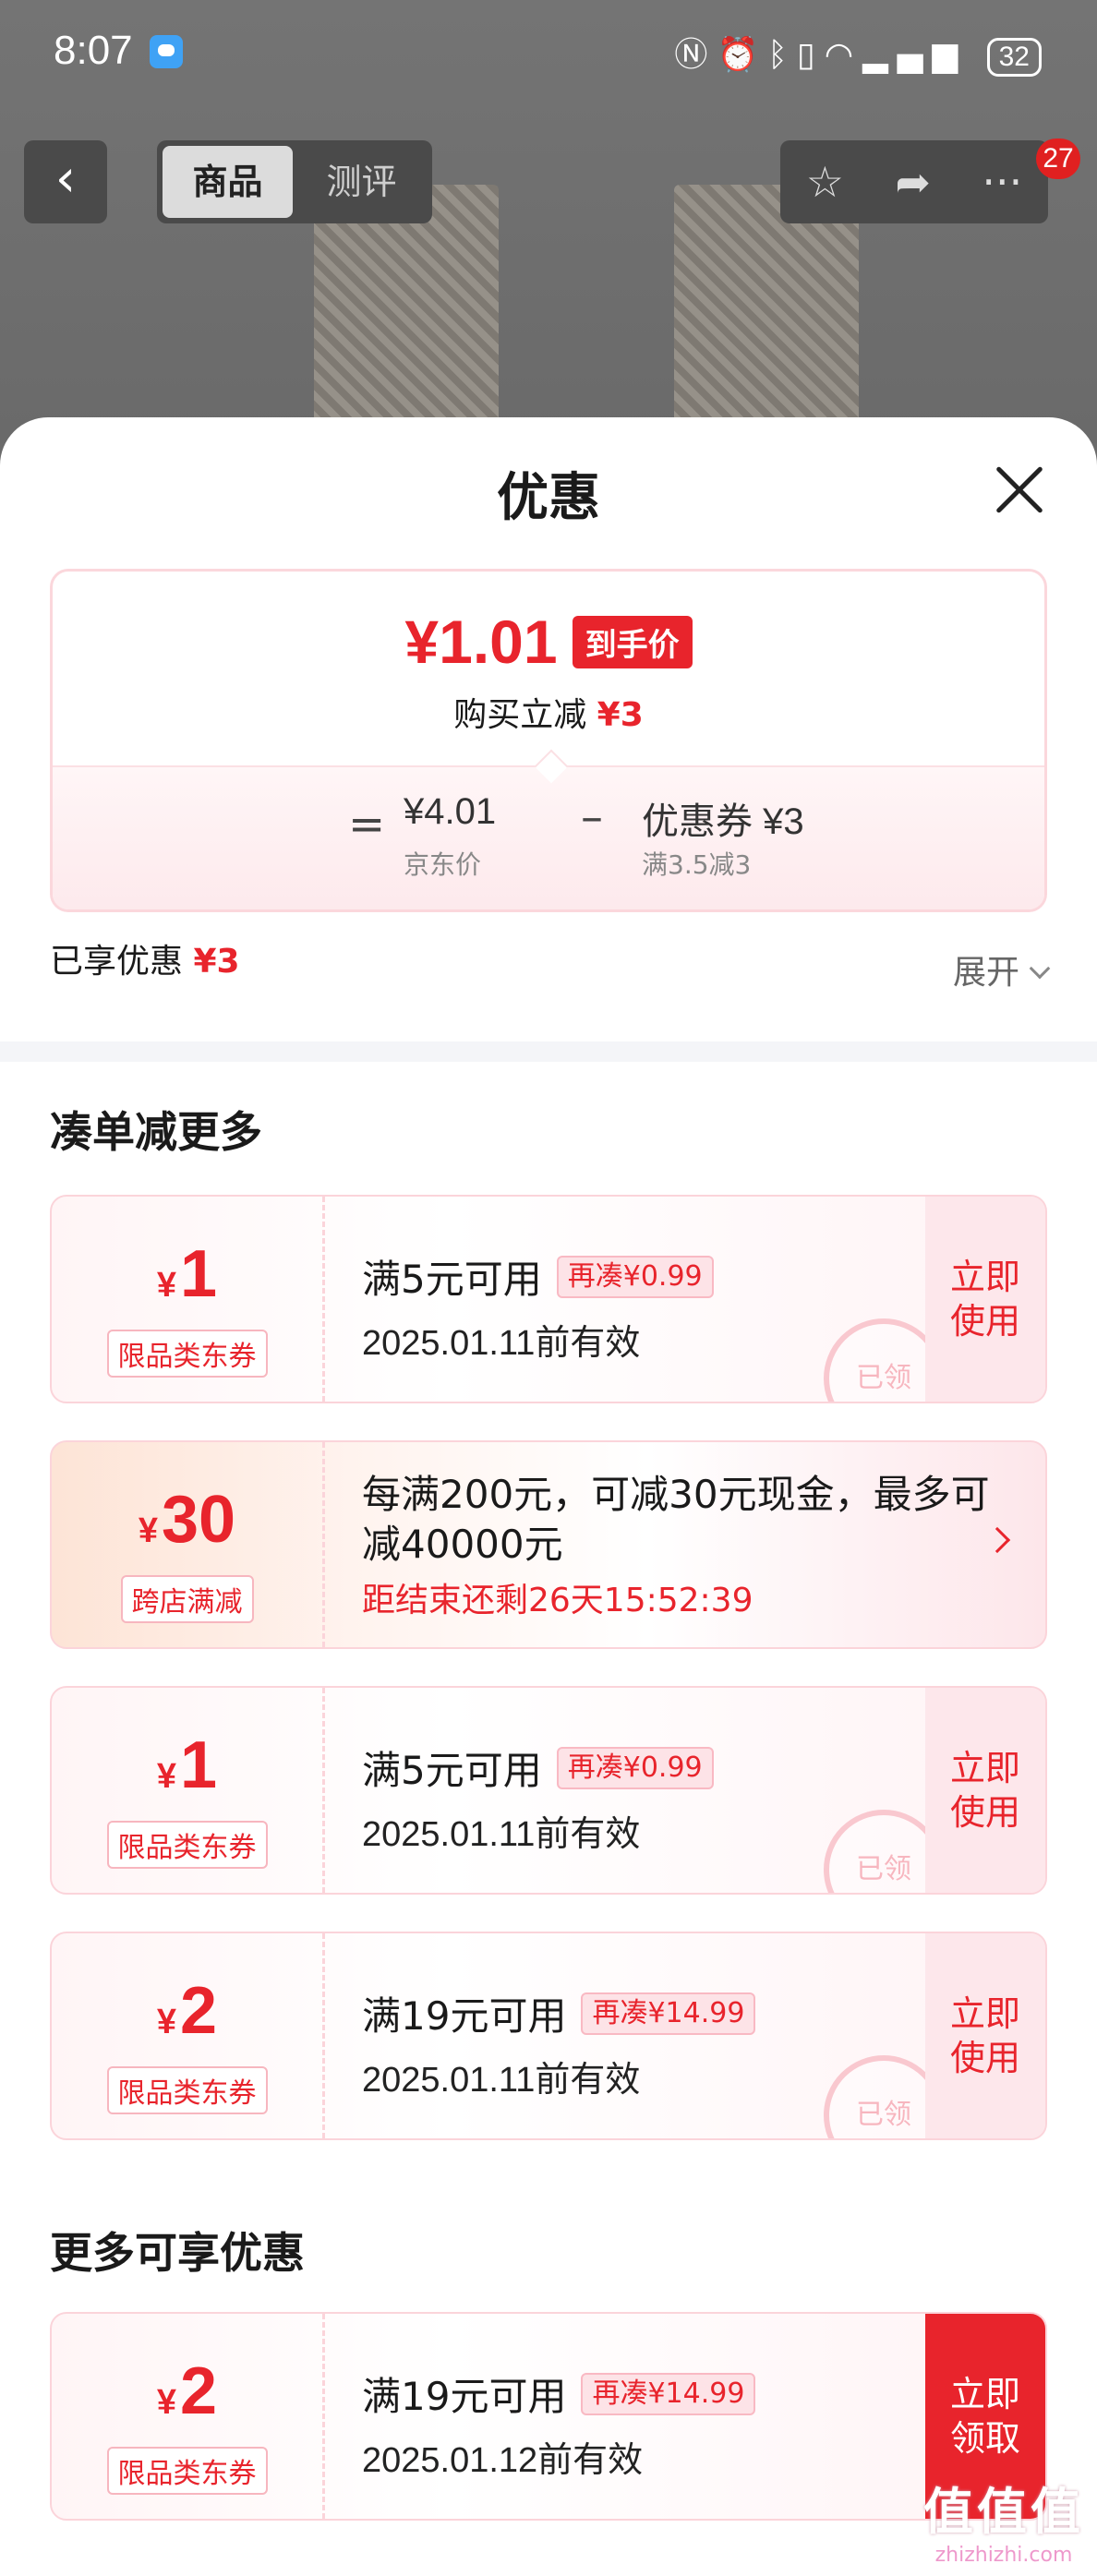 The width and height of the screenshot is (1097, 2576). I want to click on status-time: 8:07, so click(93, 50).